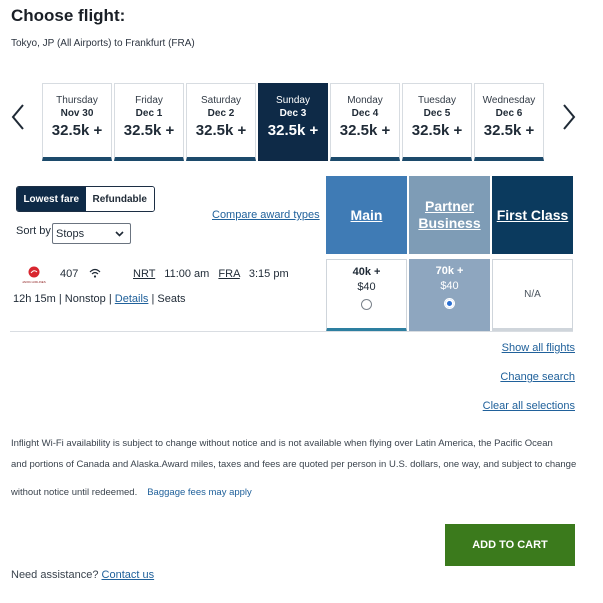 The height and width of the screenshot is (603, 603). I want to click on flight-meta: 12h 15m | Nonstop | Details | Seats, so click(99, 299).